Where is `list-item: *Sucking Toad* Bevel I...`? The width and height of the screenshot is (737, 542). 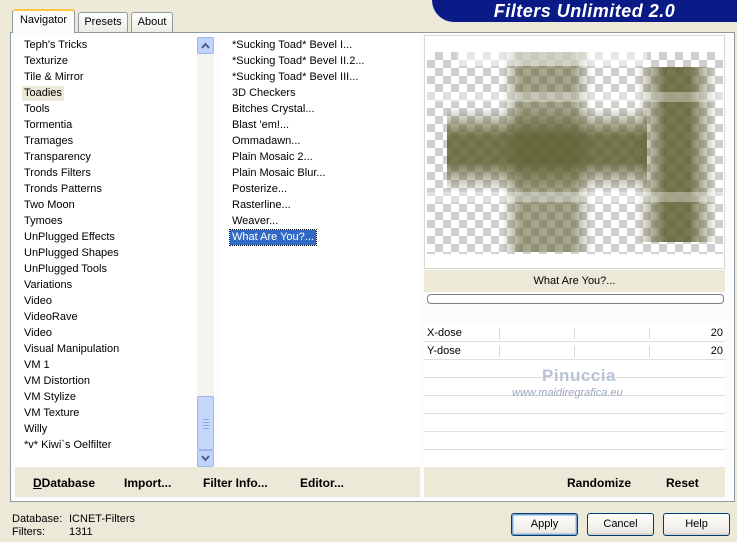 list-item: *Sucking Toad* Bevel I... is located at coordinates (292, 45).